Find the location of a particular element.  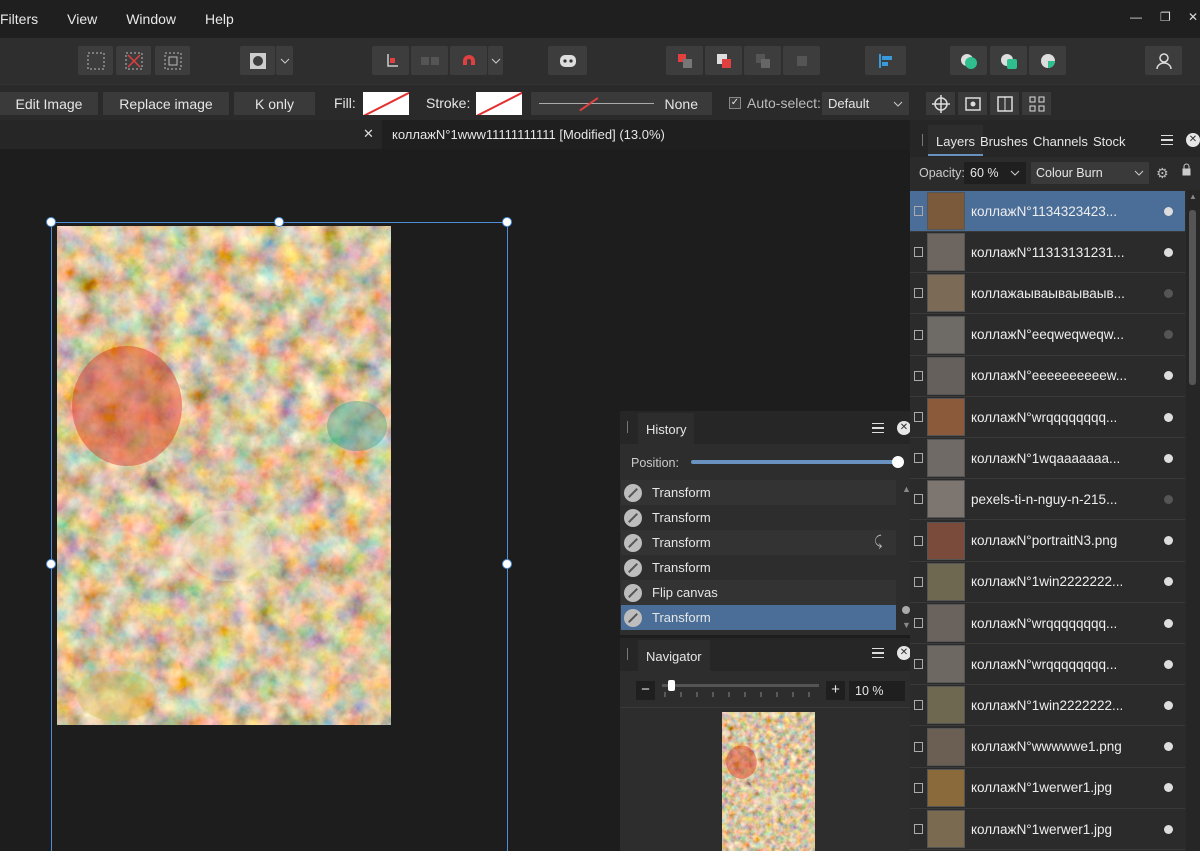

account-icon is located at coordinates (1163, 60).